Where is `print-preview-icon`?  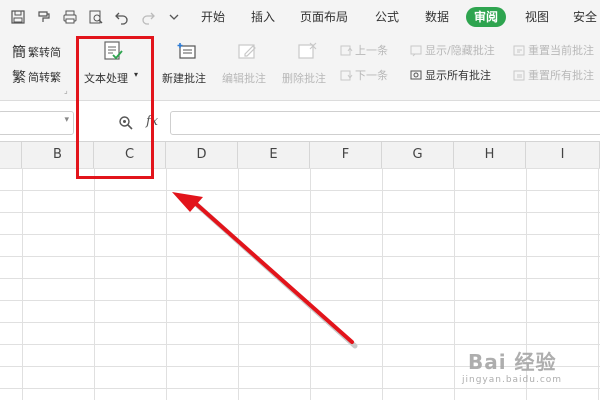 print-preview-icon is located at coordinates (96, 17).